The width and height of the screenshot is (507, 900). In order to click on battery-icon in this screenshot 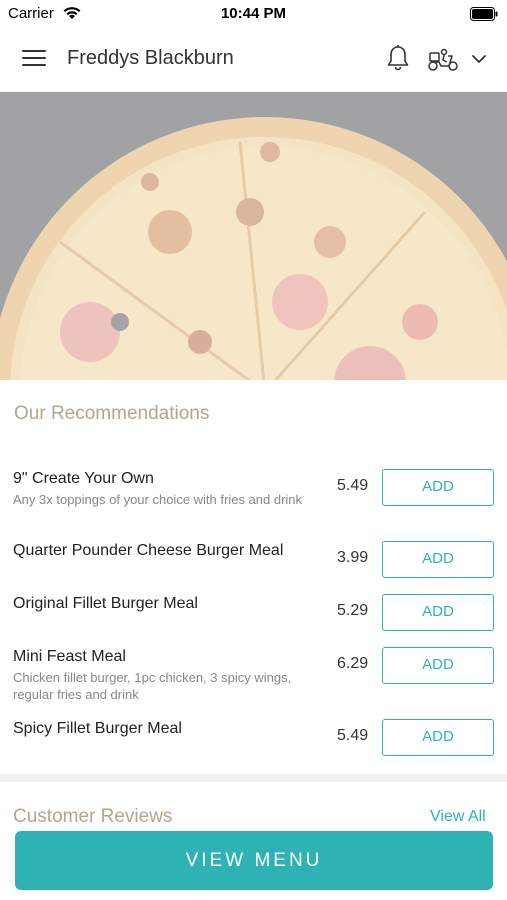, I will do `click(484, 14)`.